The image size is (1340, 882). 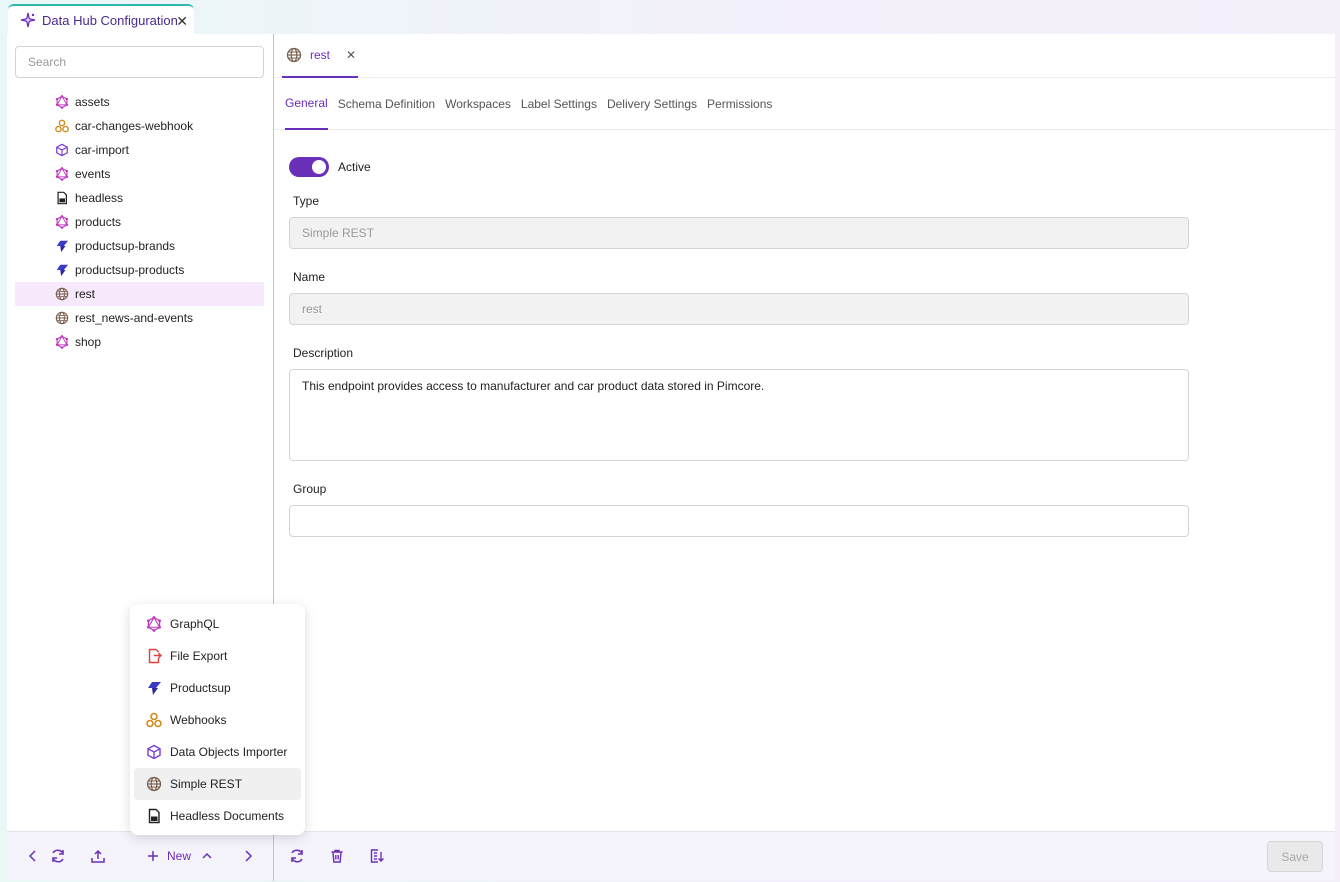 I want to click on tree-item-assets: assets, so click(x=139, y=102).